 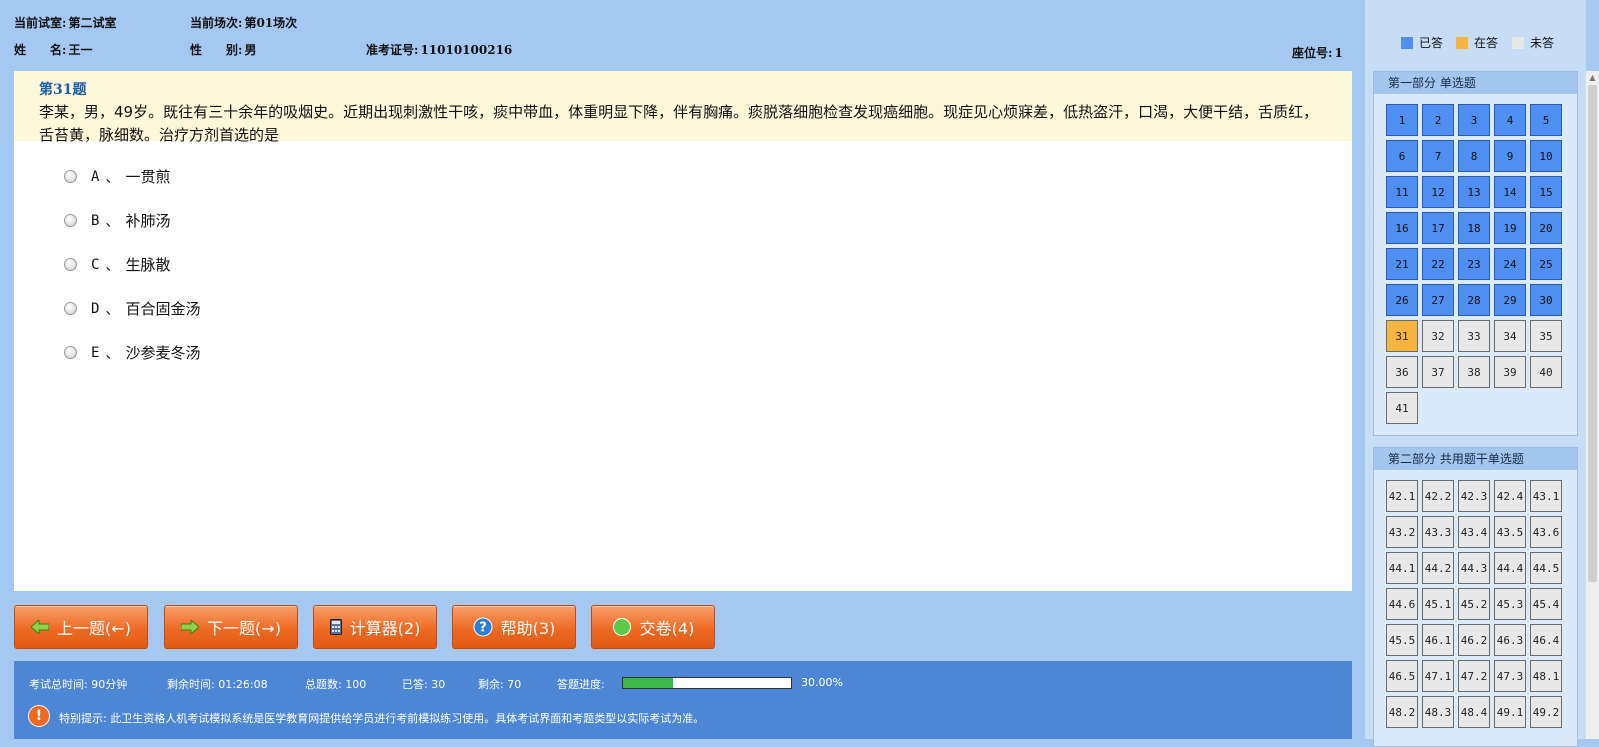 What do you see at coordinates (1438, 192) in the screenshot?
I see `question-cell: 12` at bounding box center [1438, 192].